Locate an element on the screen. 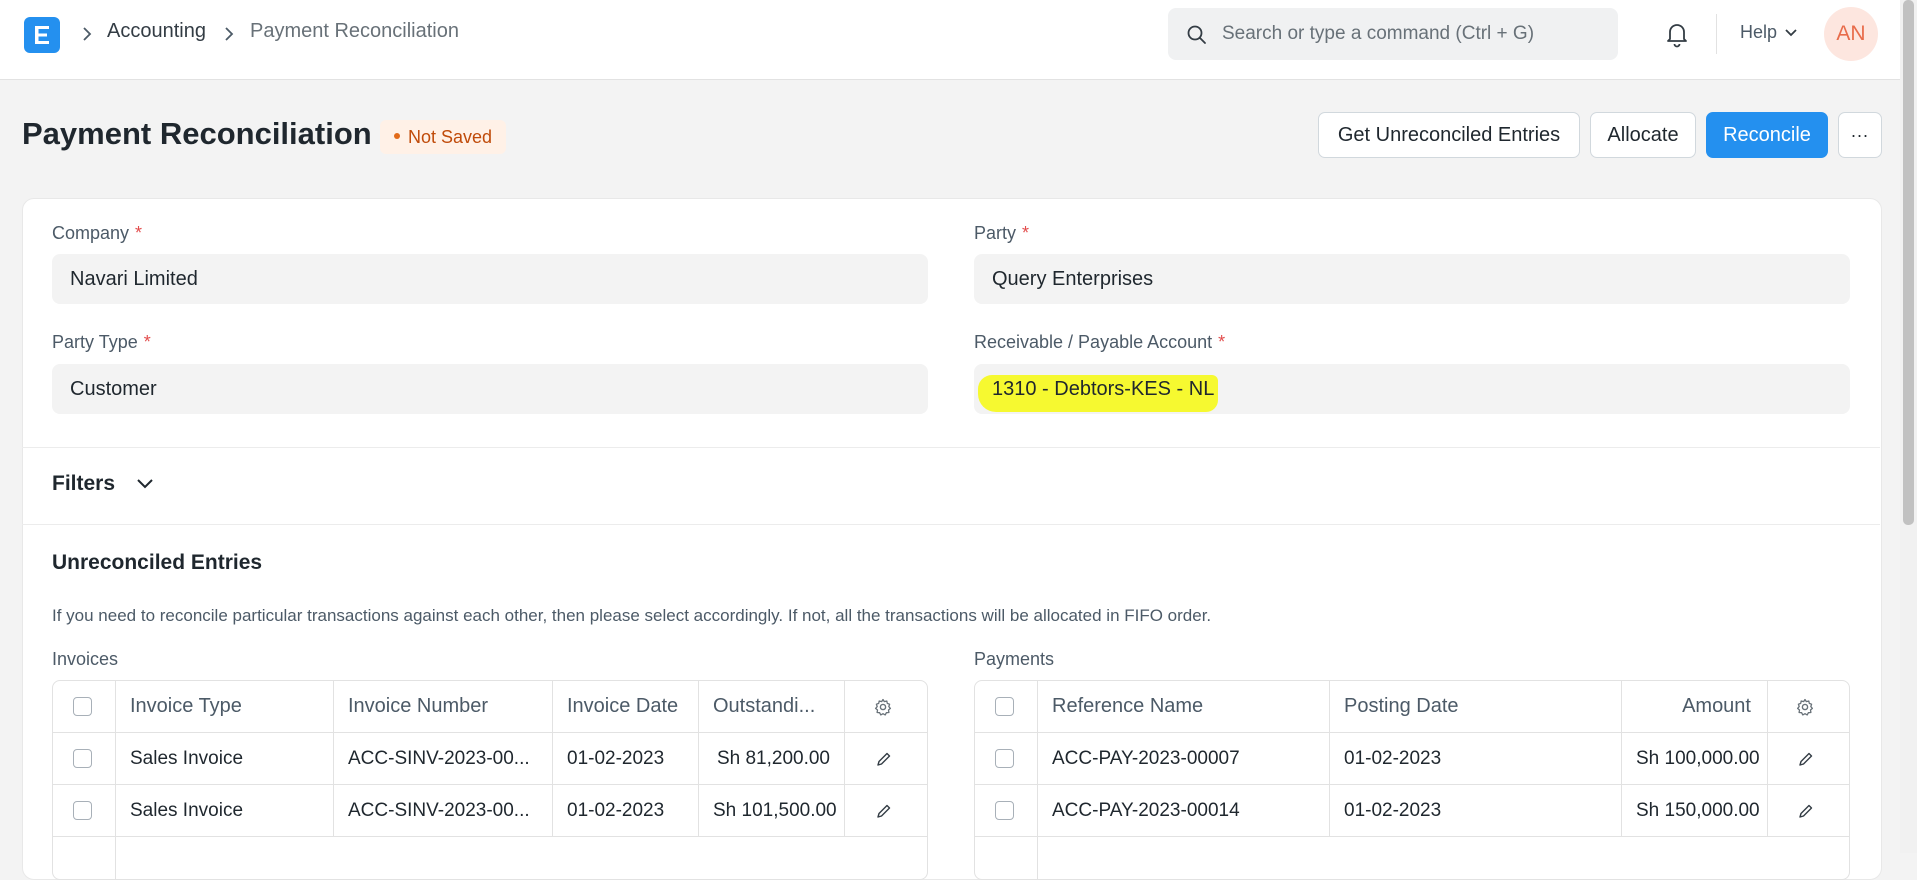 Image resolution: width=1917 pixels, height=880 pixels. party-type-label: Party Type * is located at coordinates (101, 342).